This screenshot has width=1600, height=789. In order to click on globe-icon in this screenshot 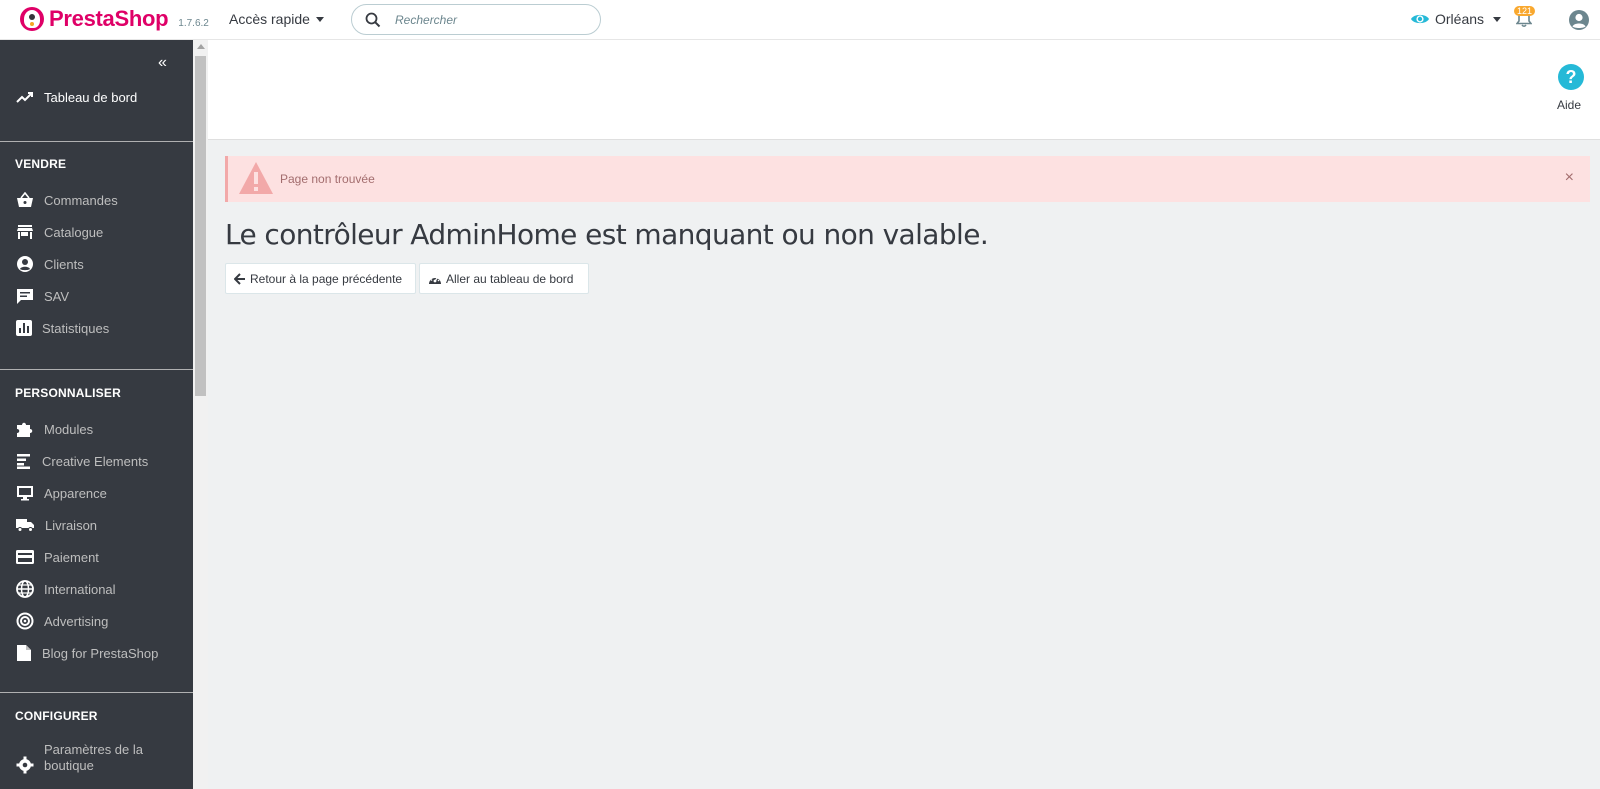, I will do `click(25, 589)`.